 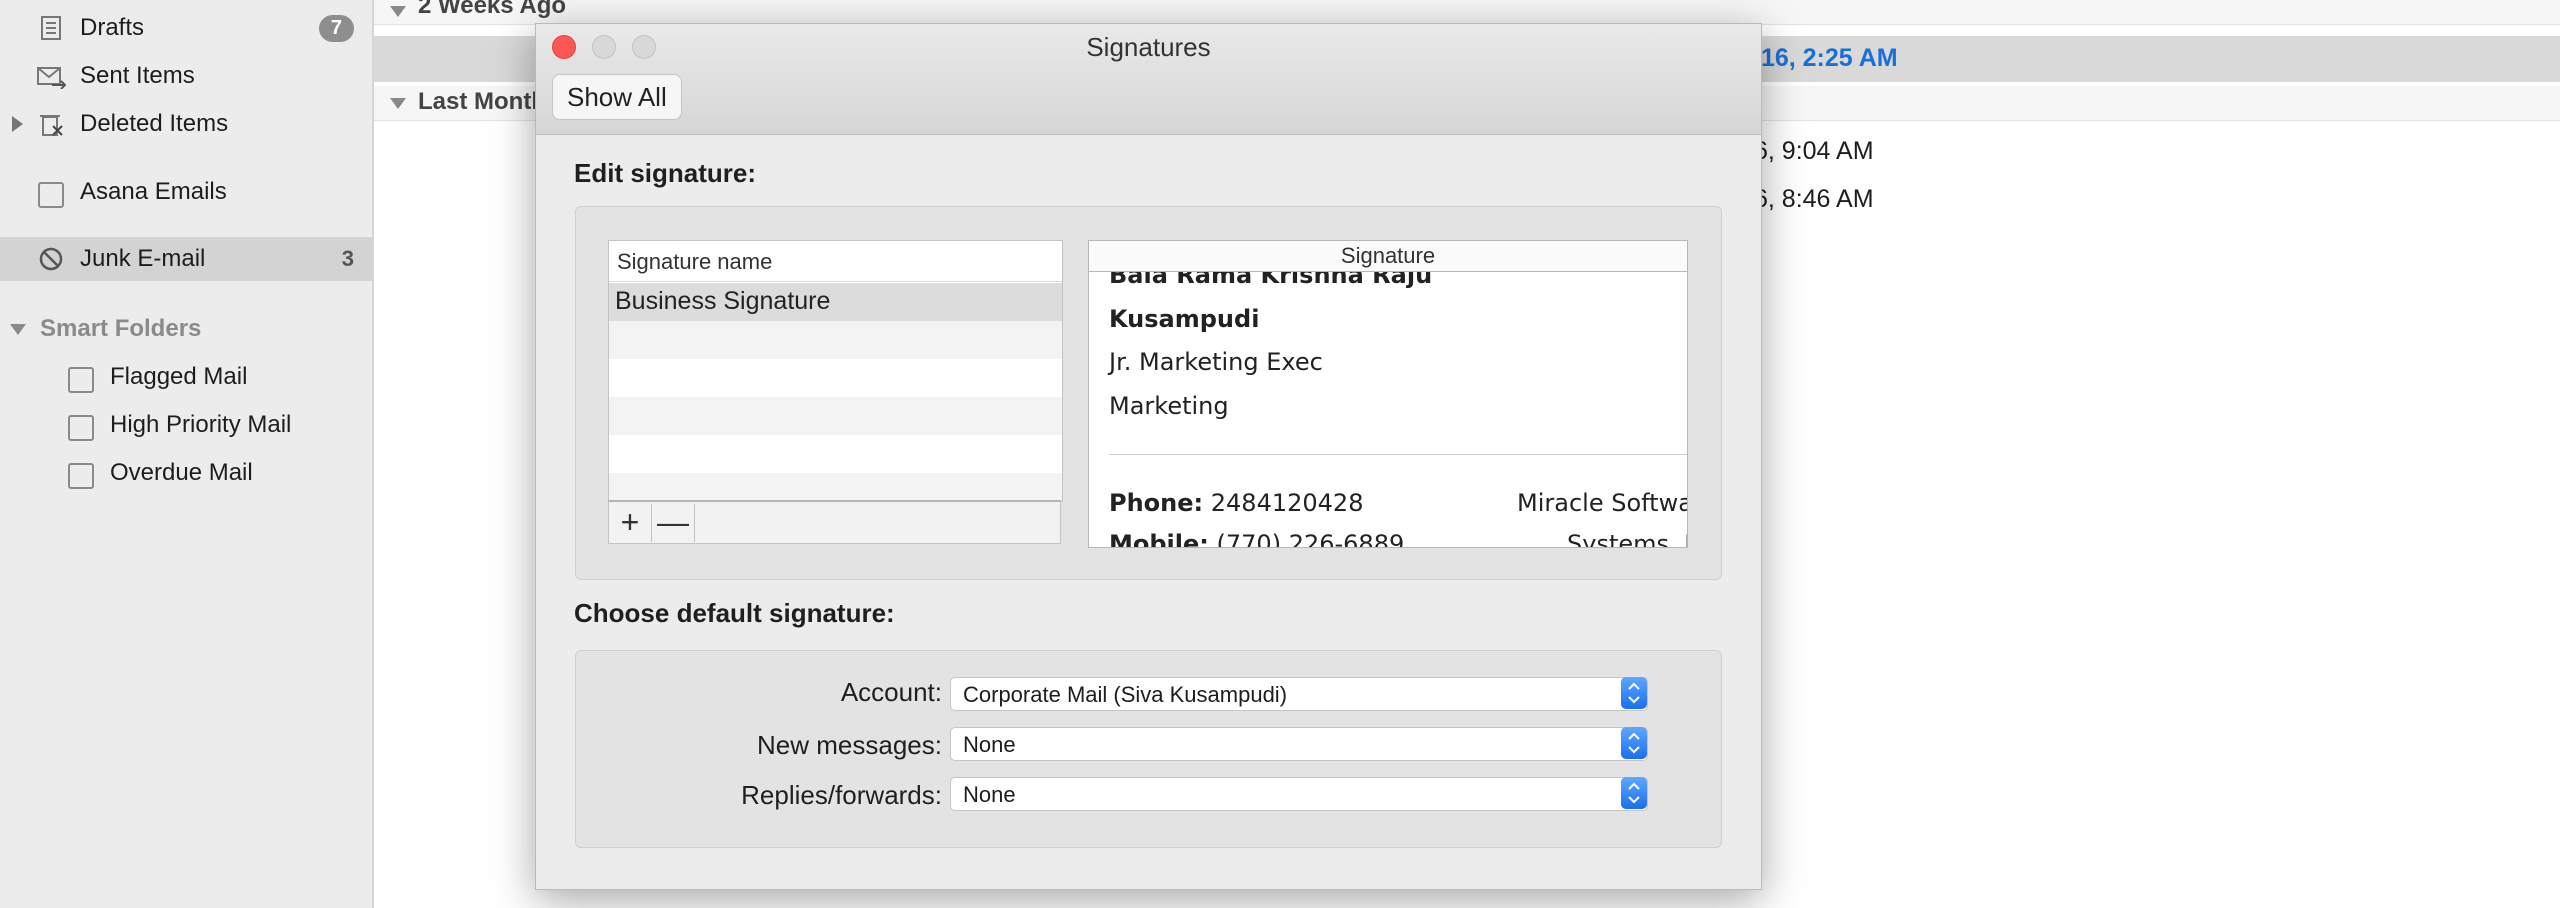 What do you see at coordinates (1602, 503) in the screenshot?
I see `company-name: Miracle Softwa` at bounding box center [1602, 503].